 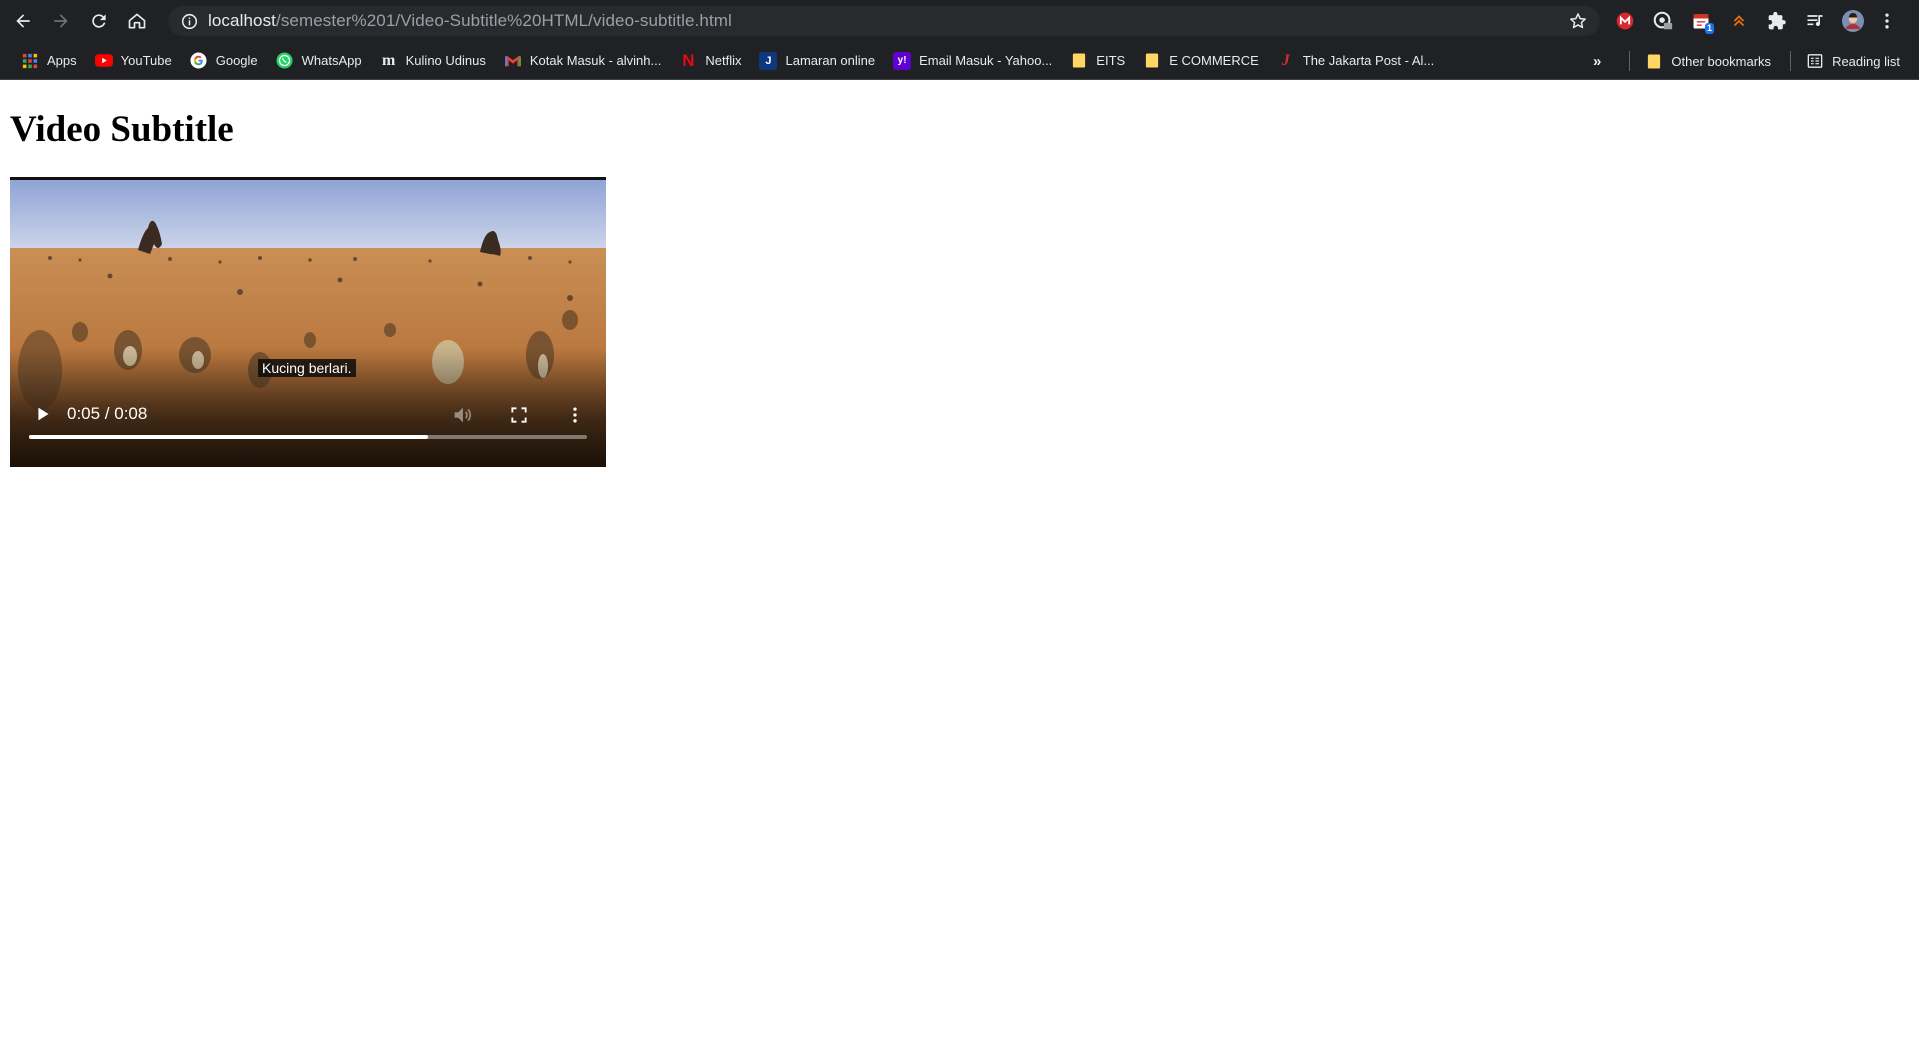 I want to click on reading-list-icon, so click(x=1815, y=61).